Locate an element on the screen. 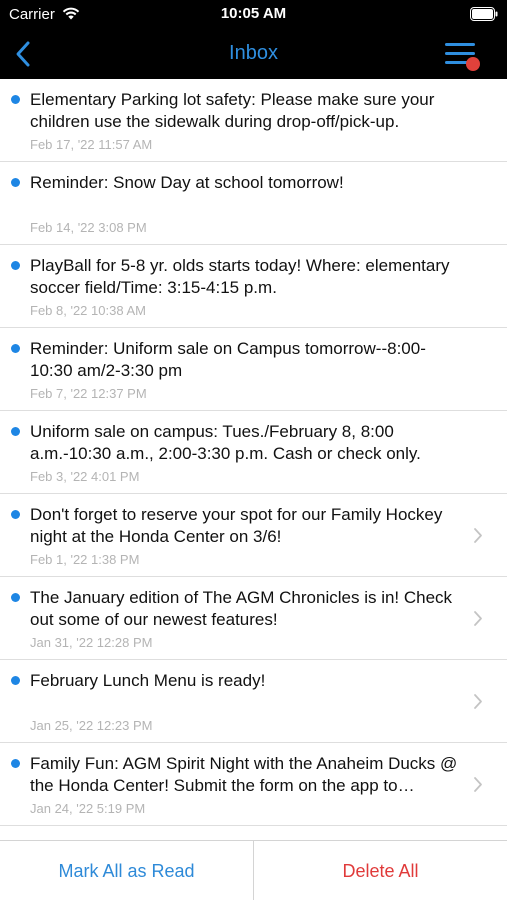  message-date: Feb 1, '22 1:38 PM is located at coordinates (85, 559).